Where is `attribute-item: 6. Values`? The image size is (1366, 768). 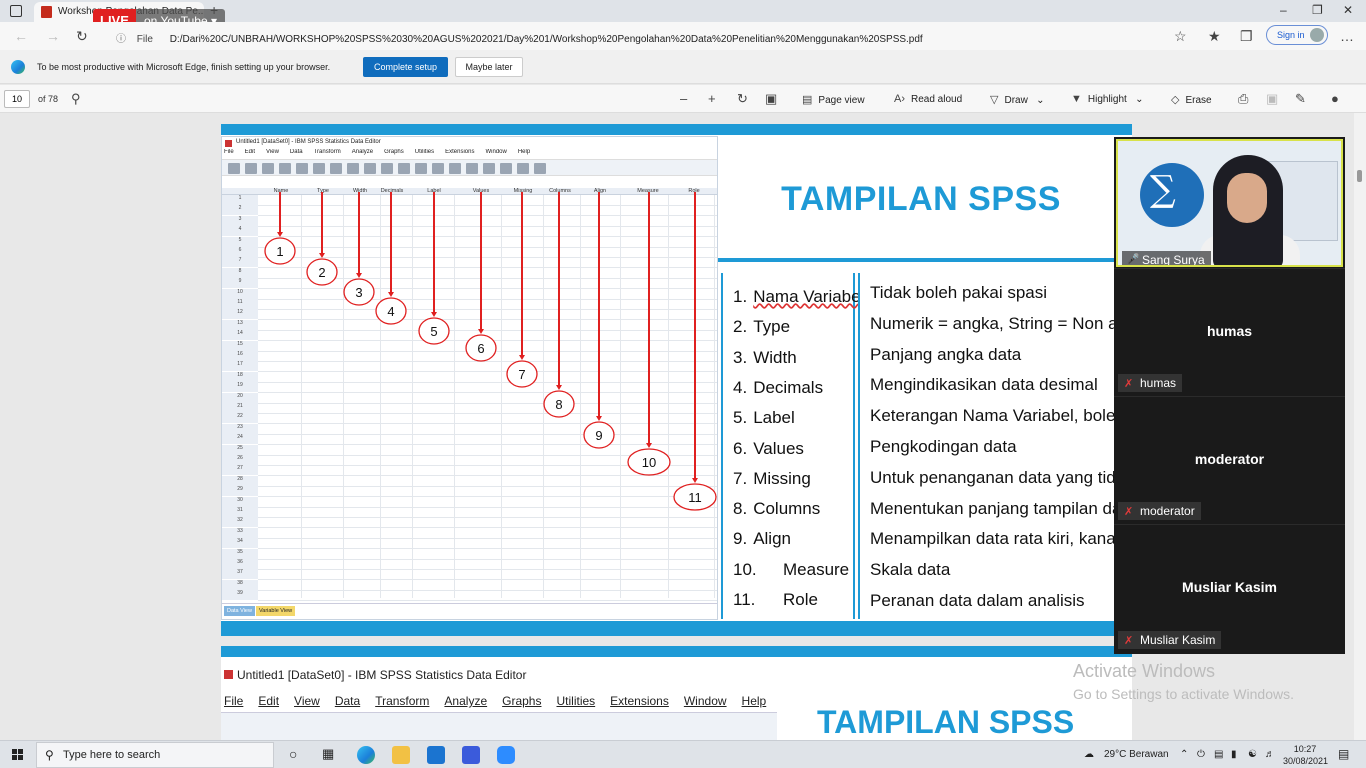
attribute-item: 6. Values is located at coordinates (768, 449).